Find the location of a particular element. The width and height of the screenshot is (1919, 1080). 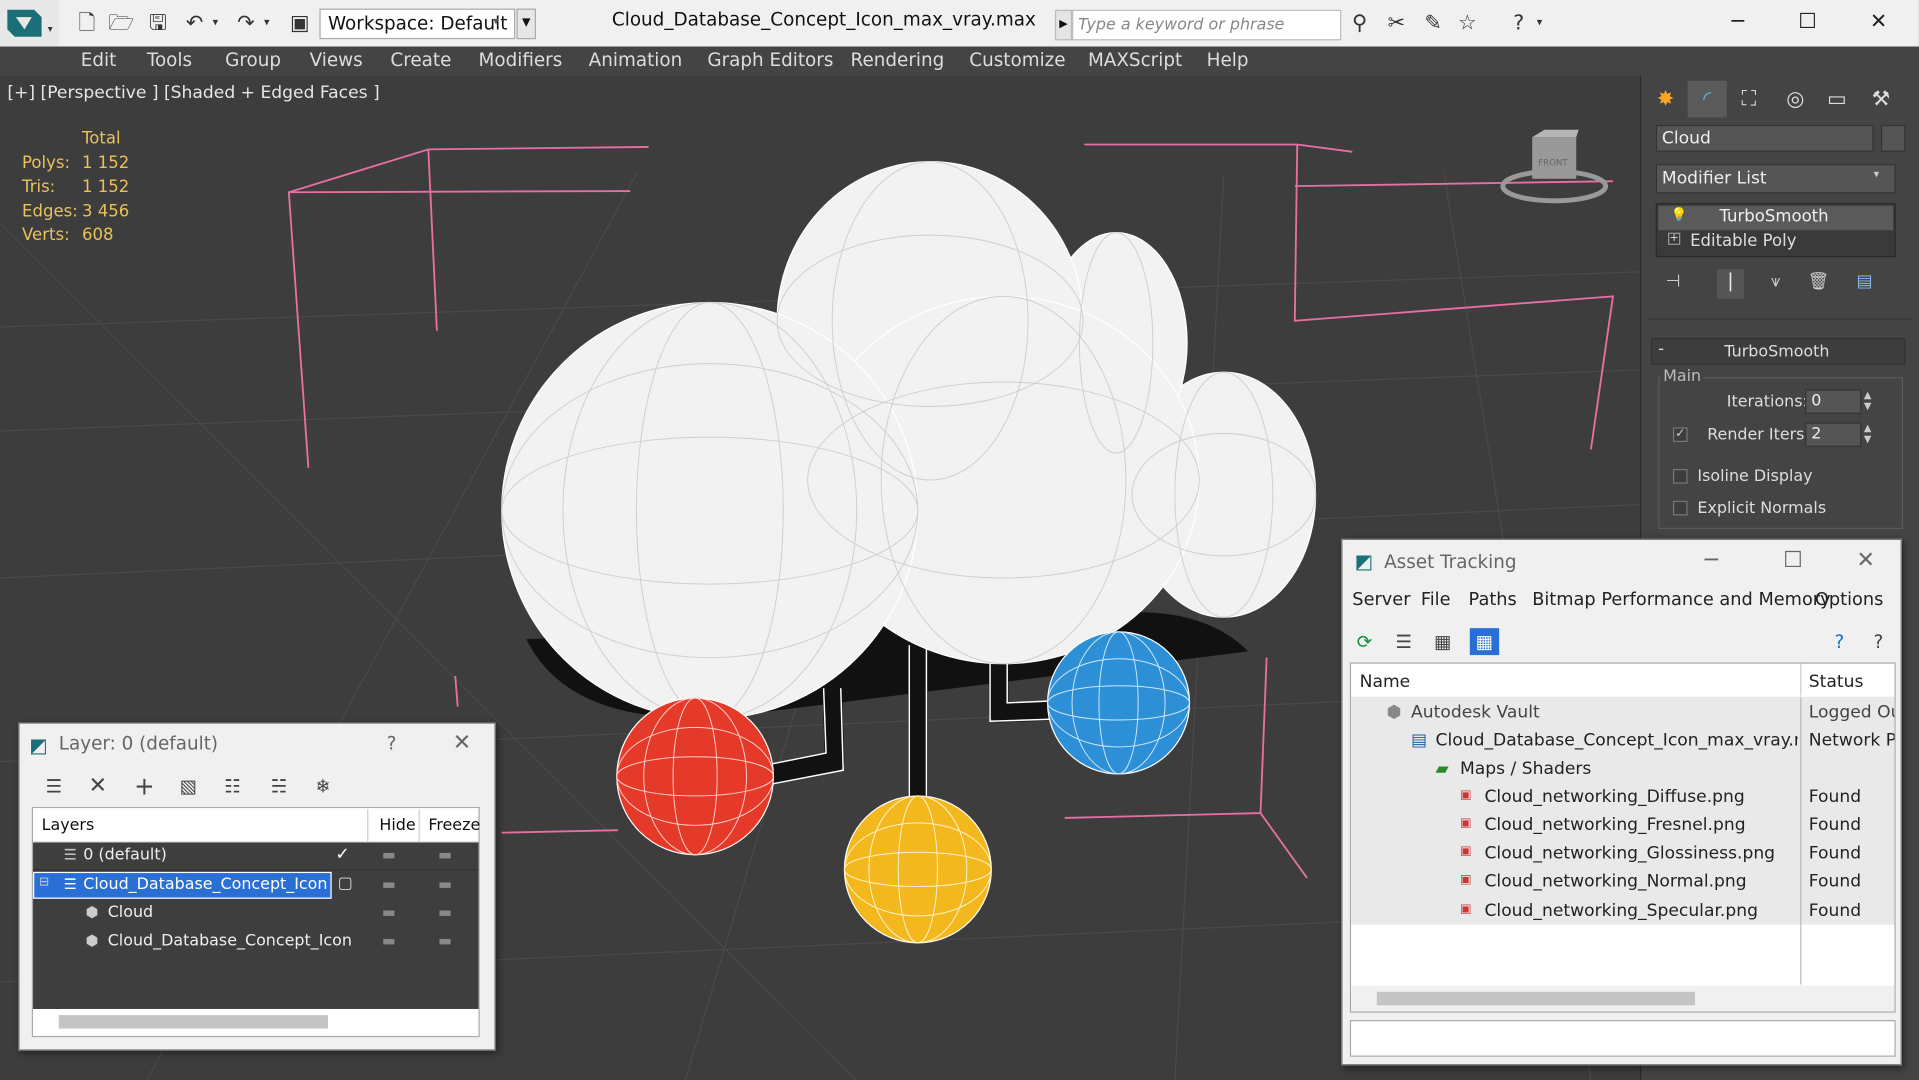

iterations-spinner: ▲ ▼ is located at coordinates (1868, 400).